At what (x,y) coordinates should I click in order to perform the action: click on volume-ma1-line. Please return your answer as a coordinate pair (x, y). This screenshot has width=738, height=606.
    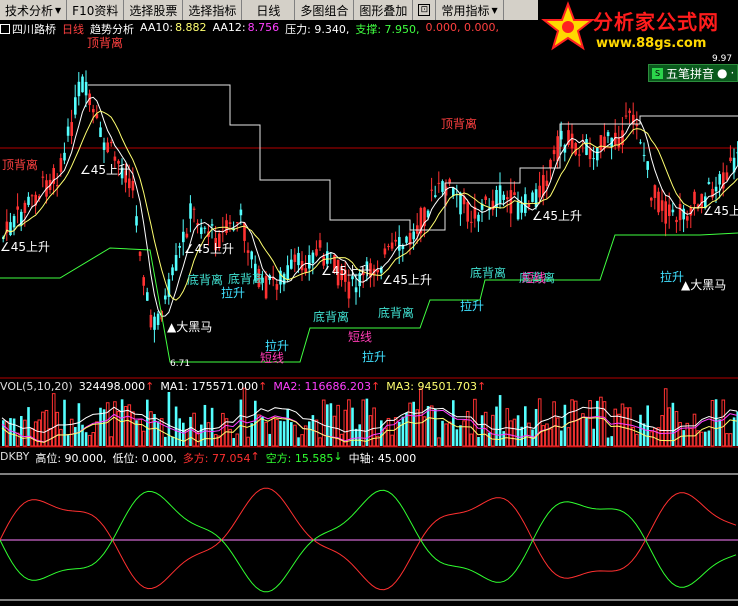
    Looking at the image, I should click on (369, 419).